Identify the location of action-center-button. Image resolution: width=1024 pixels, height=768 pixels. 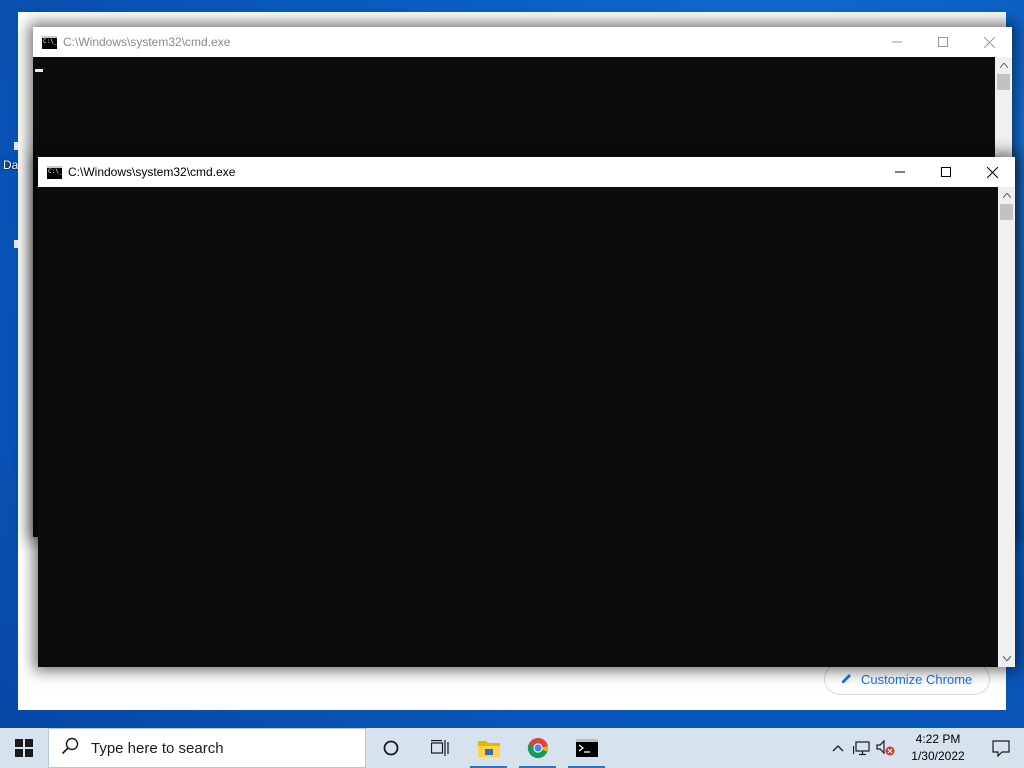
(1001, 748).